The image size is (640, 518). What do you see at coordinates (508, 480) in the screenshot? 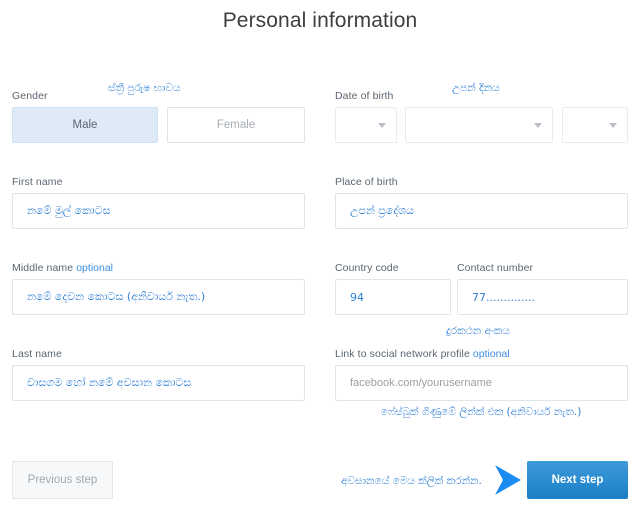
I see `arrow-right-icon` at bounding box center [508, 480].